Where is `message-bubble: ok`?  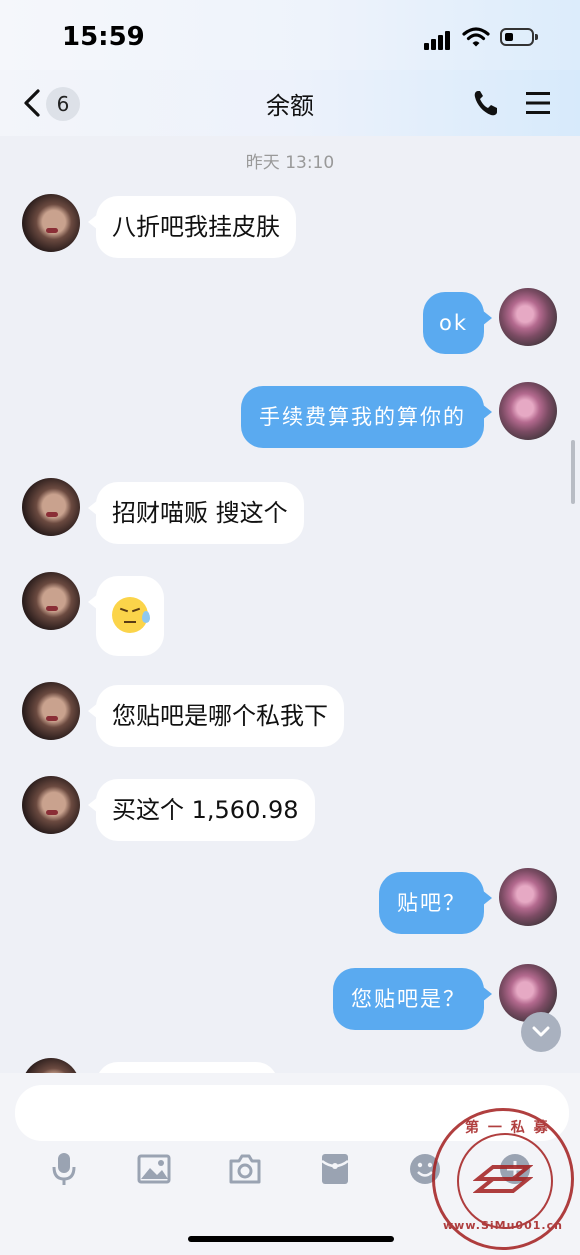
message-bubble: ok is located at coordinates (457, 323).